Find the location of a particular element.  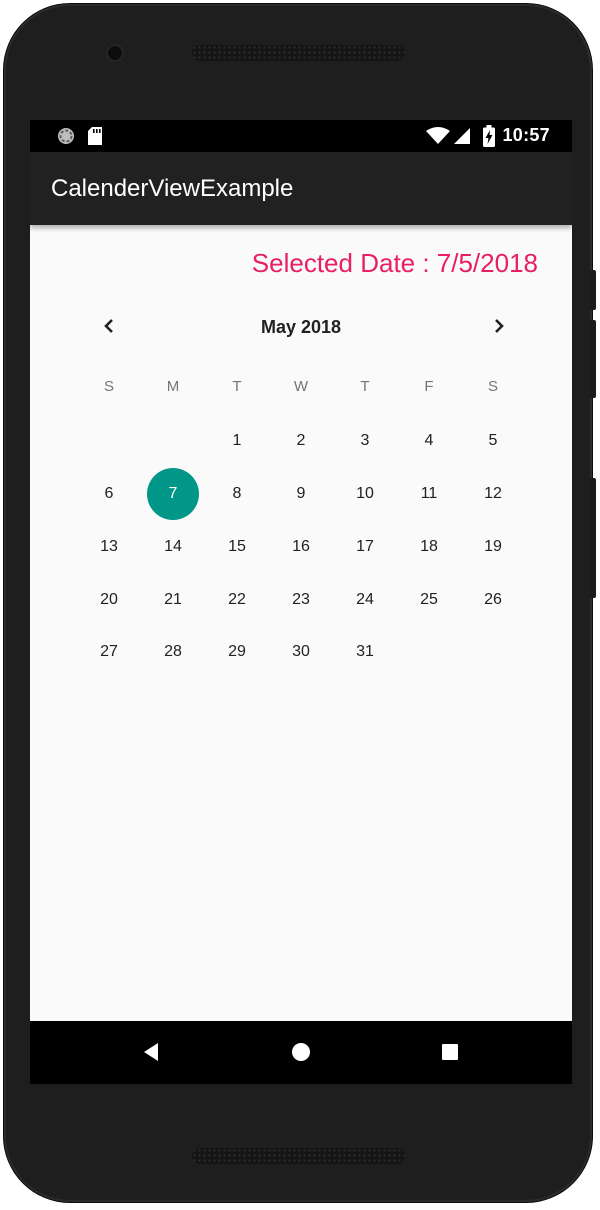

calendar-day: 18 is located at coordinates (429, 547).